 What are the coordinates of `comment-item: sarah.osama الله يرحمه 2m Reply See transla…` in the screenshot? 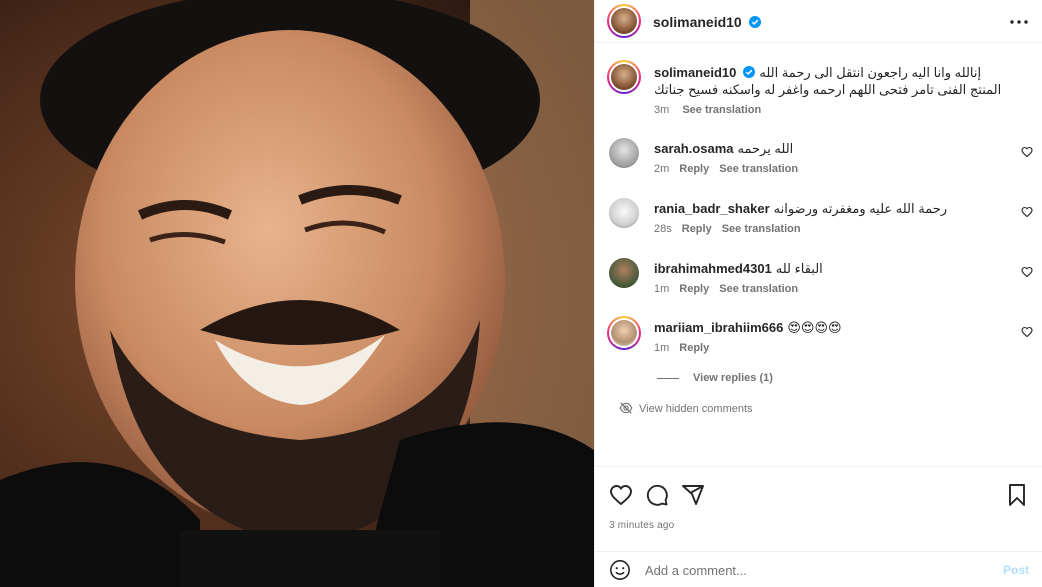 It's located at (822, 158).